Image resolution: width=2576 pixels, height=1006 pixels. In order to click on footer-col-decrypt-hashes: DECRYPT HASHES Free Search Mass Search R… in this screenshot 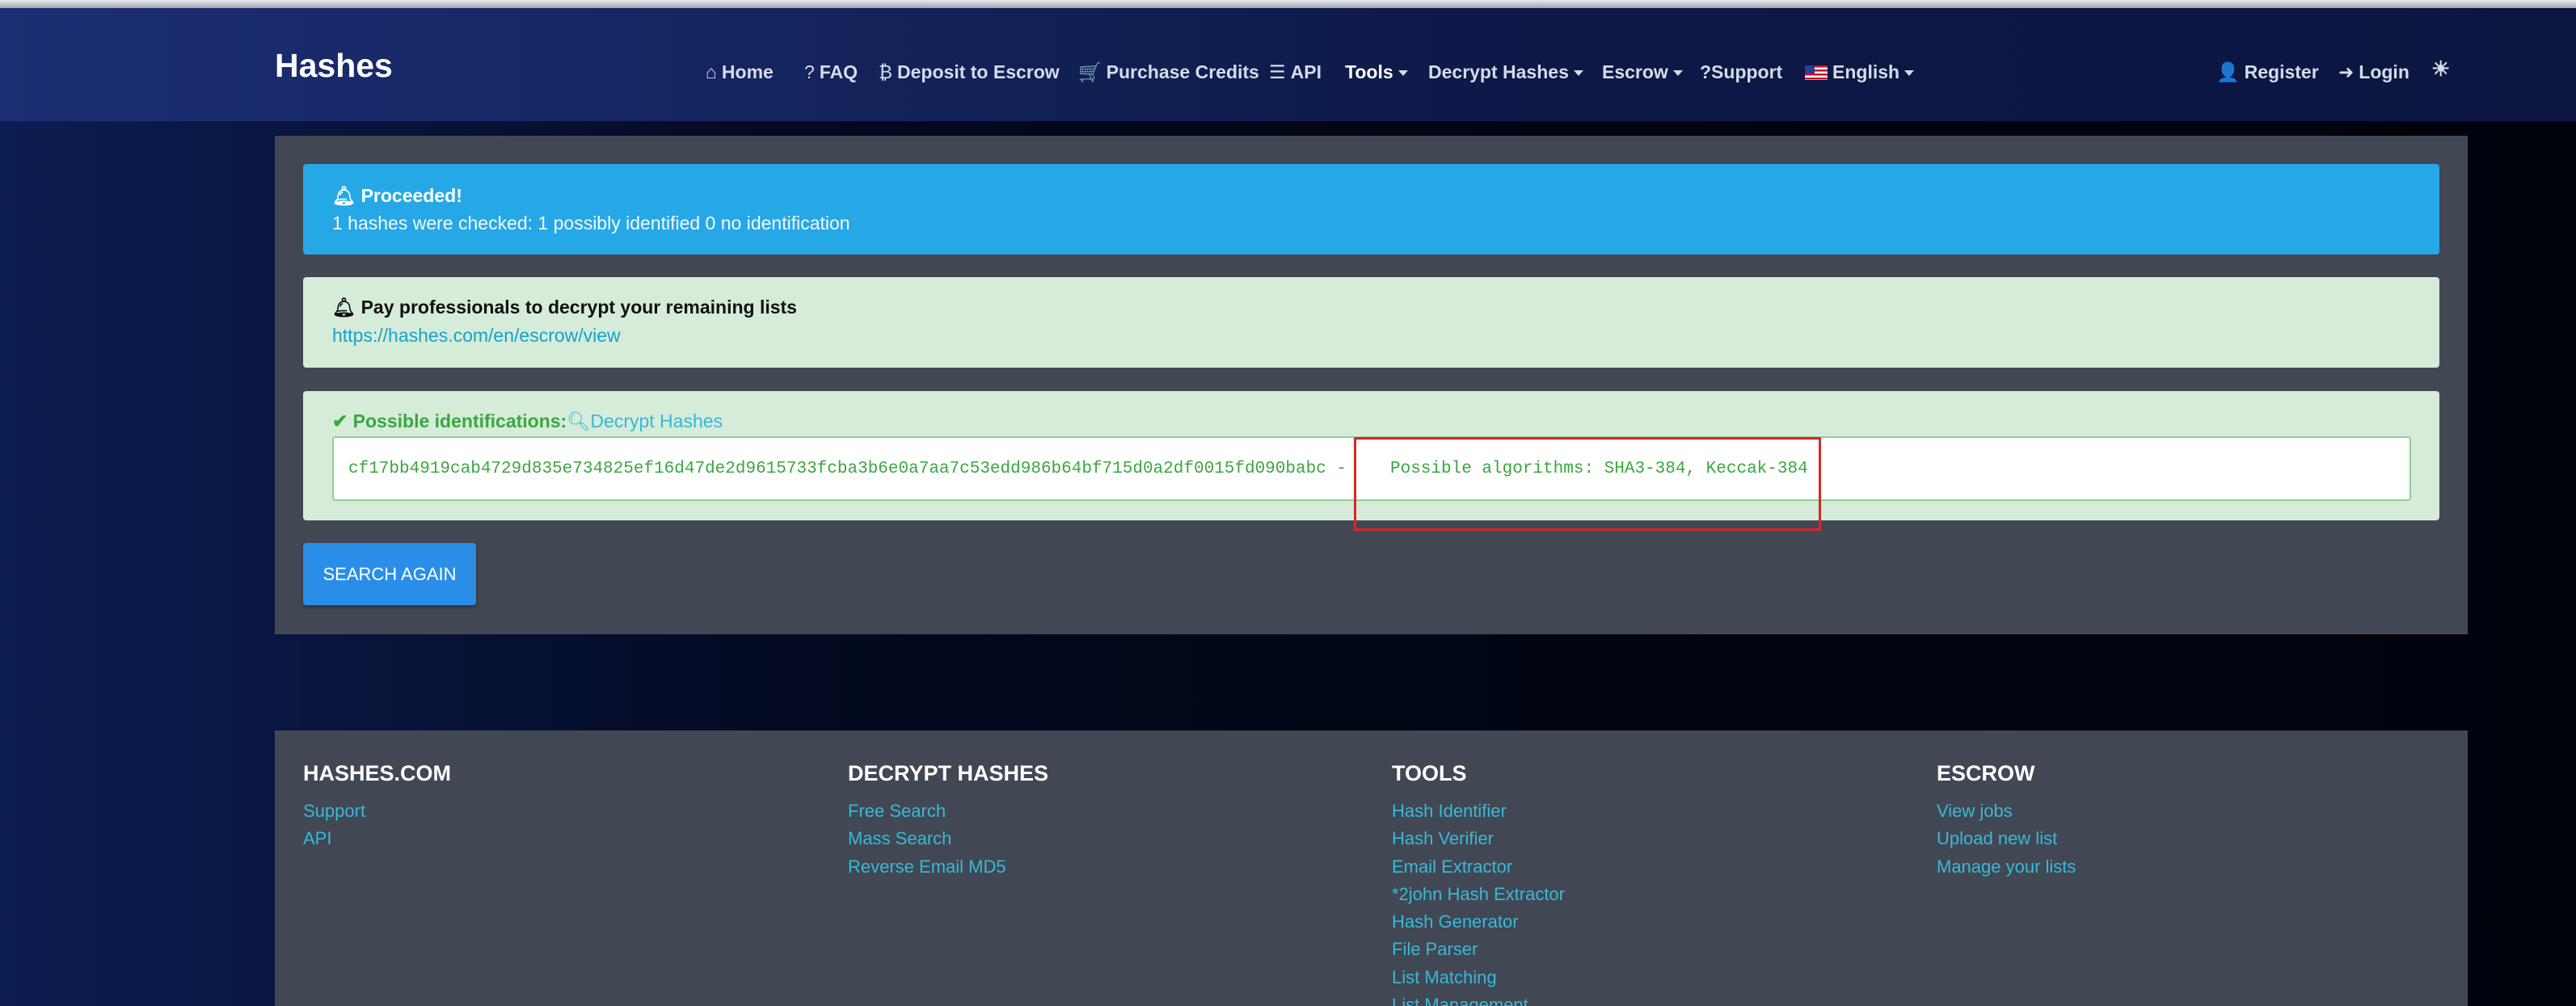, I will do `click(948, 821)`.